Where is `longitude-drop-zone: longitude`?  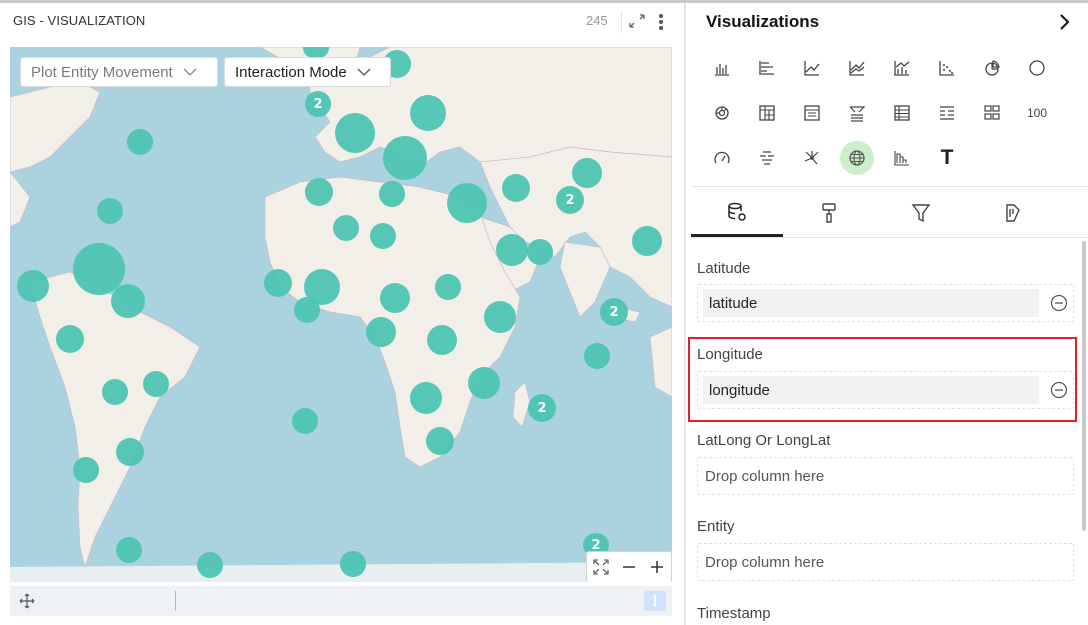
longitude-drop-zone: longitude is located at coordinates (885, 390).